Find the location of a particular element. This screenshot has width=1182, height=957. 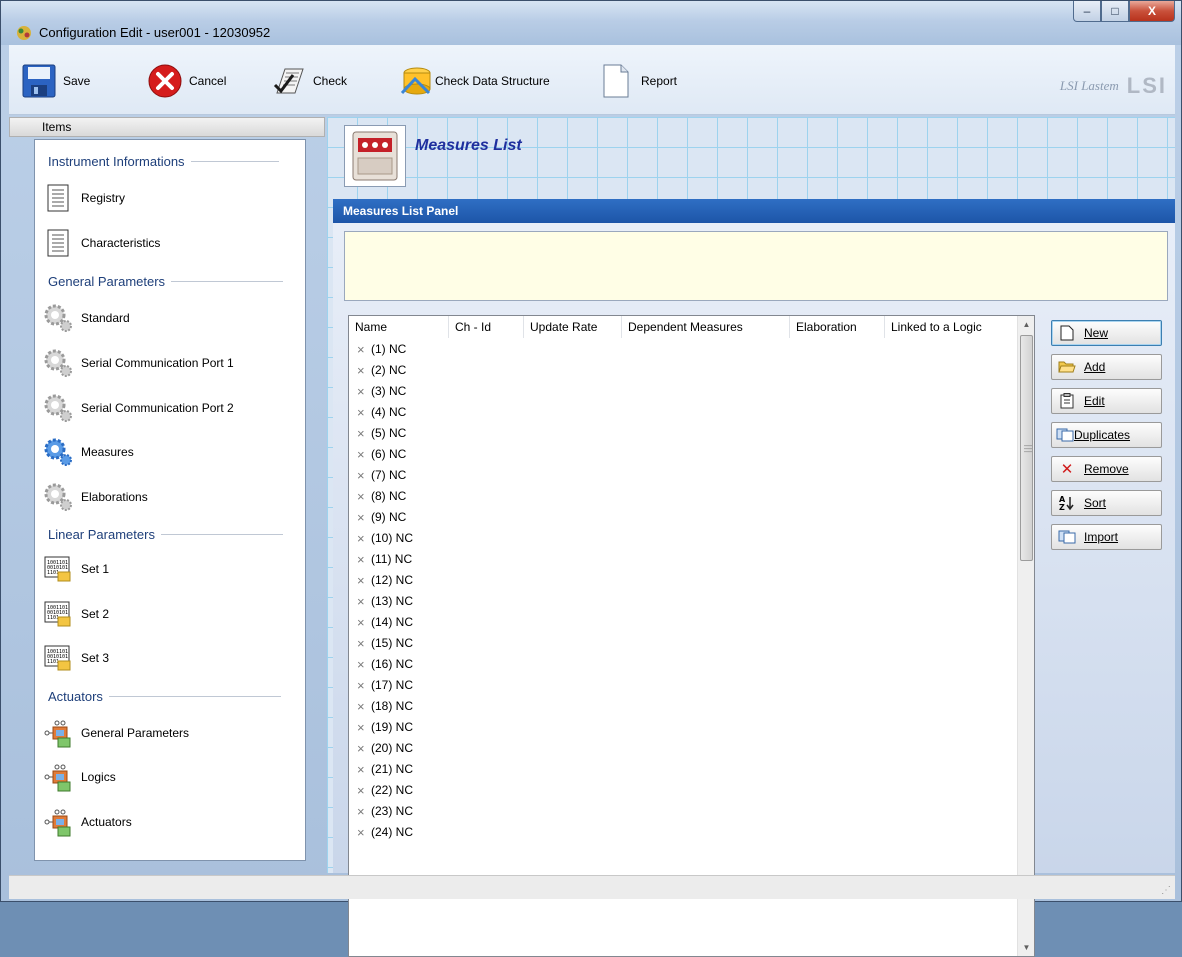

column-header: Name is located at coordinates (399, 327).